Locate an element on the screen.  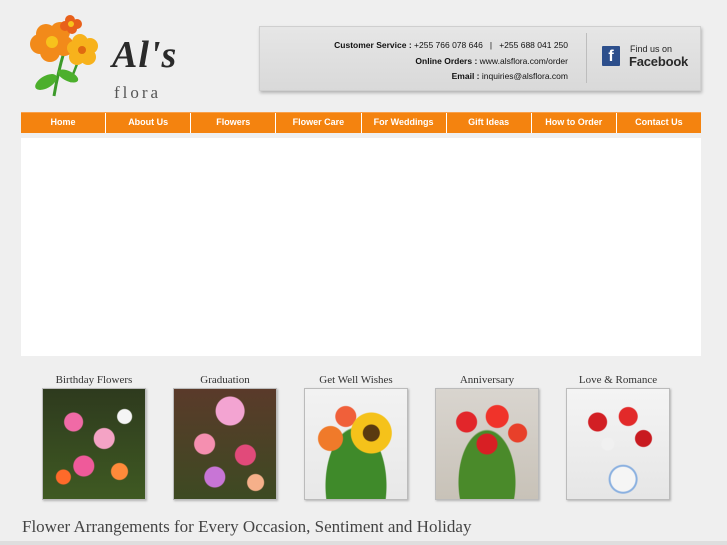
email-line: Email : inquiries@alsflora.com is located at coordinates (451, 77).